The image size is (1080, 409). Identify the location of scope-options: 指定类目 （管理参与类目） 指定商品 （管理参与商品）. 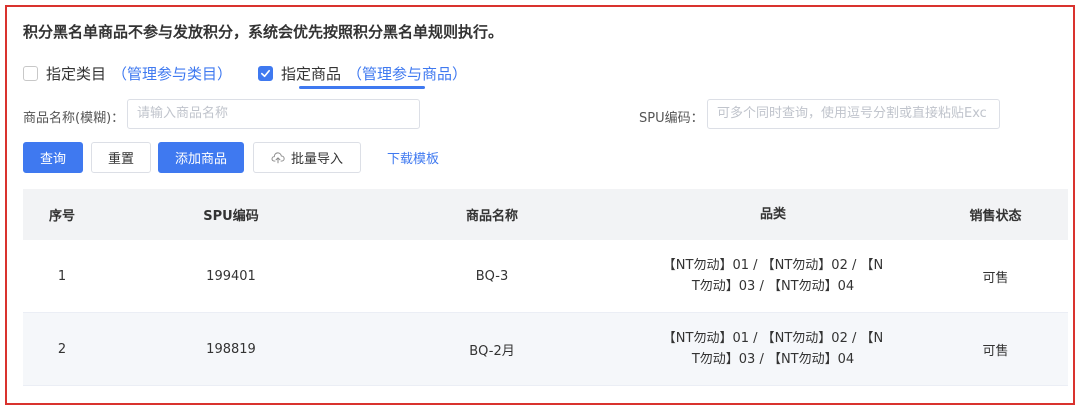
(258, 75).